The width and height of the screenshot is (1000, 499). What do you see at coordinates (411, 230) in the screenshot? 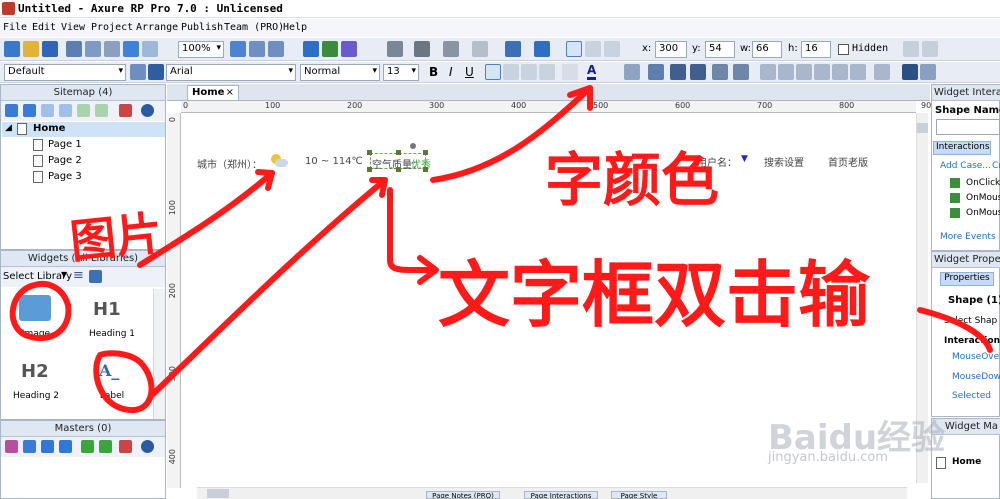
I see `arrow-to-double-click-note` at bounding box center [411, 230].